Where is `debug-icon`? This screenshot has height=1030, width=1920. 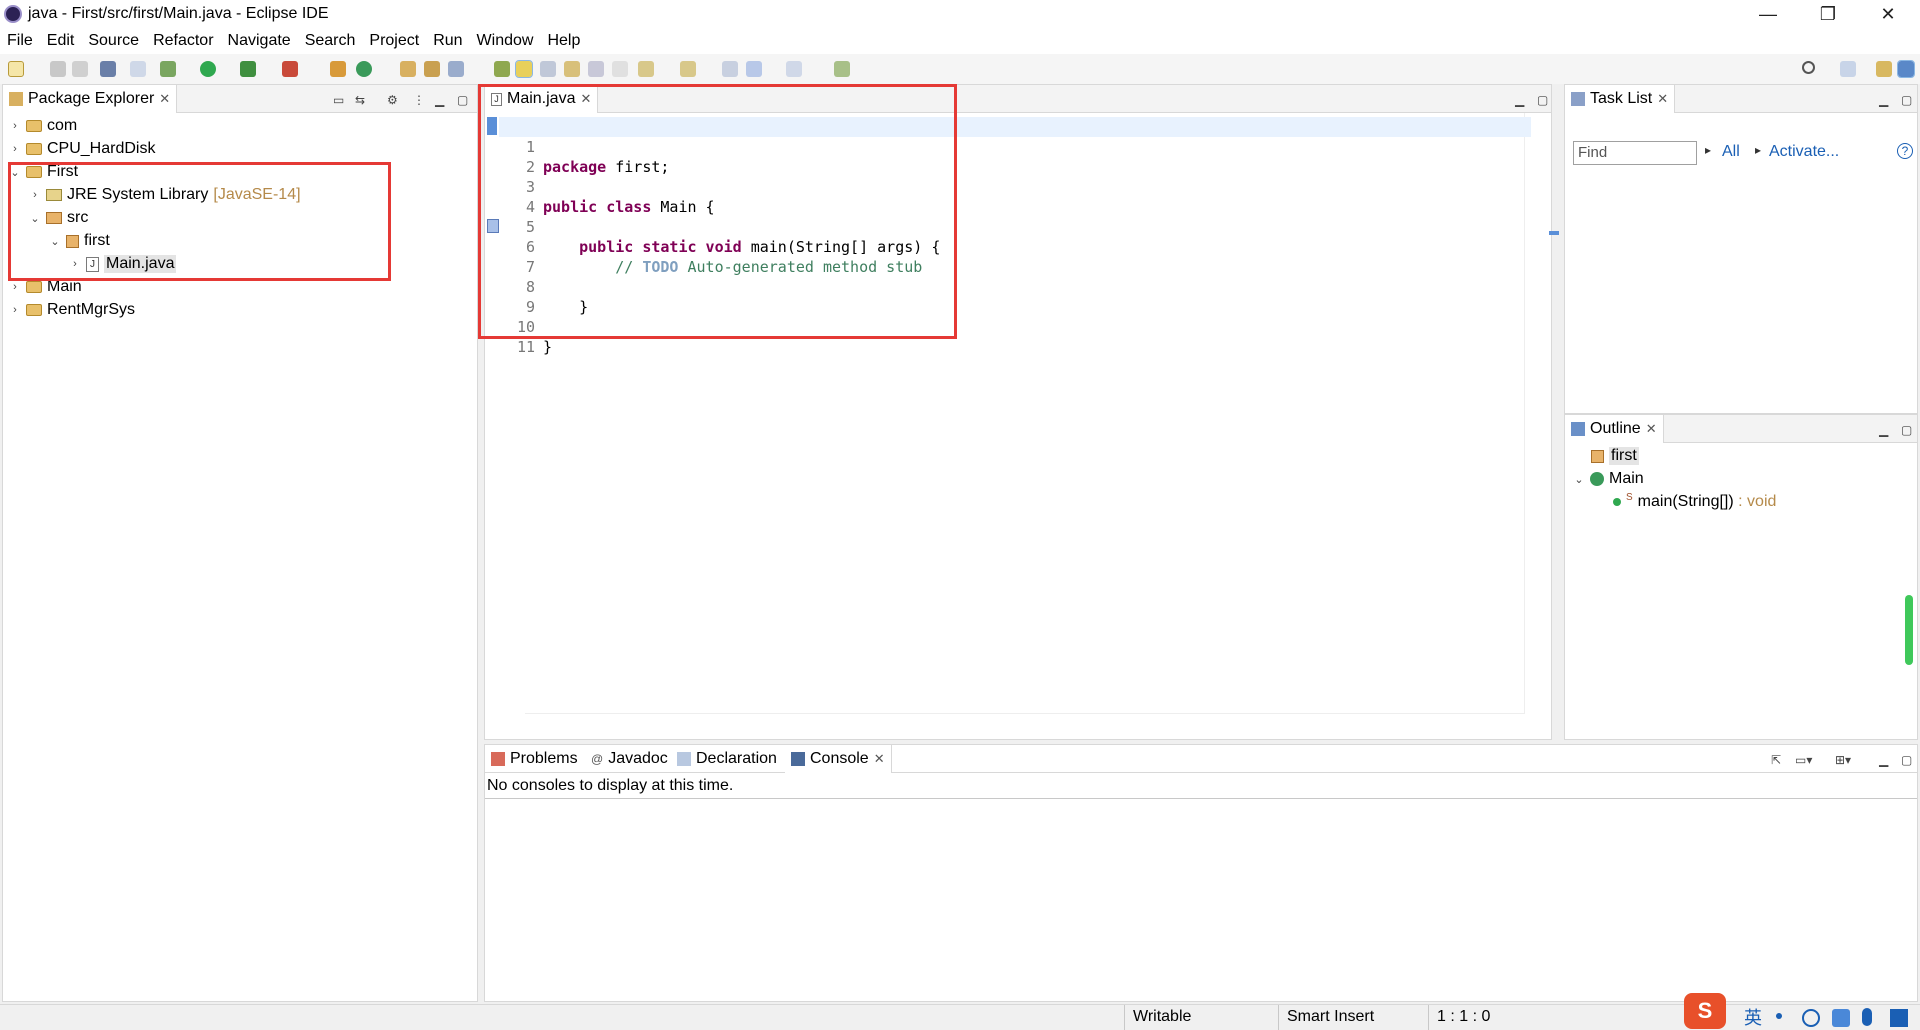
debug-icon is located at coordinates (168, 69).